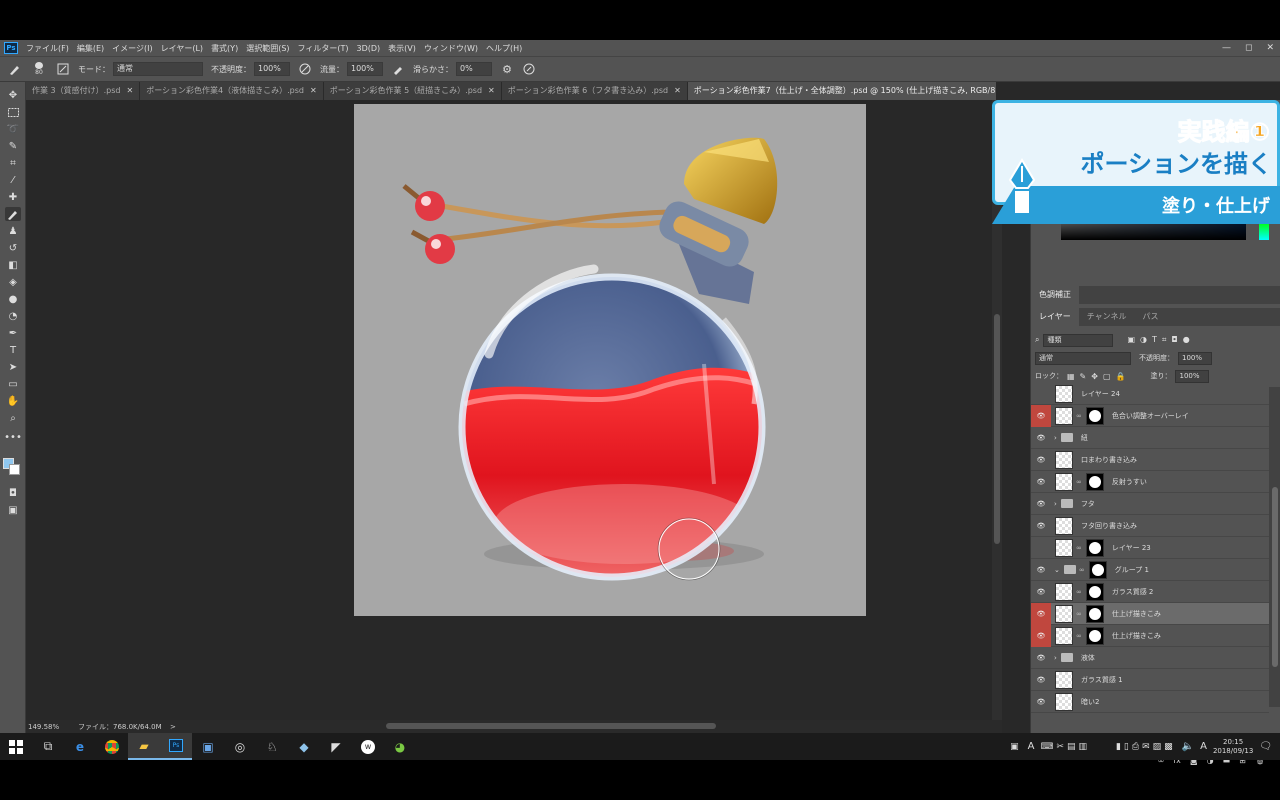 This screenshot has height=800, width=1280. What do you see at coordinates (1151, 317) in the screenshot?
I see `tab-paths: パス` at bounding box center [1151, 317].